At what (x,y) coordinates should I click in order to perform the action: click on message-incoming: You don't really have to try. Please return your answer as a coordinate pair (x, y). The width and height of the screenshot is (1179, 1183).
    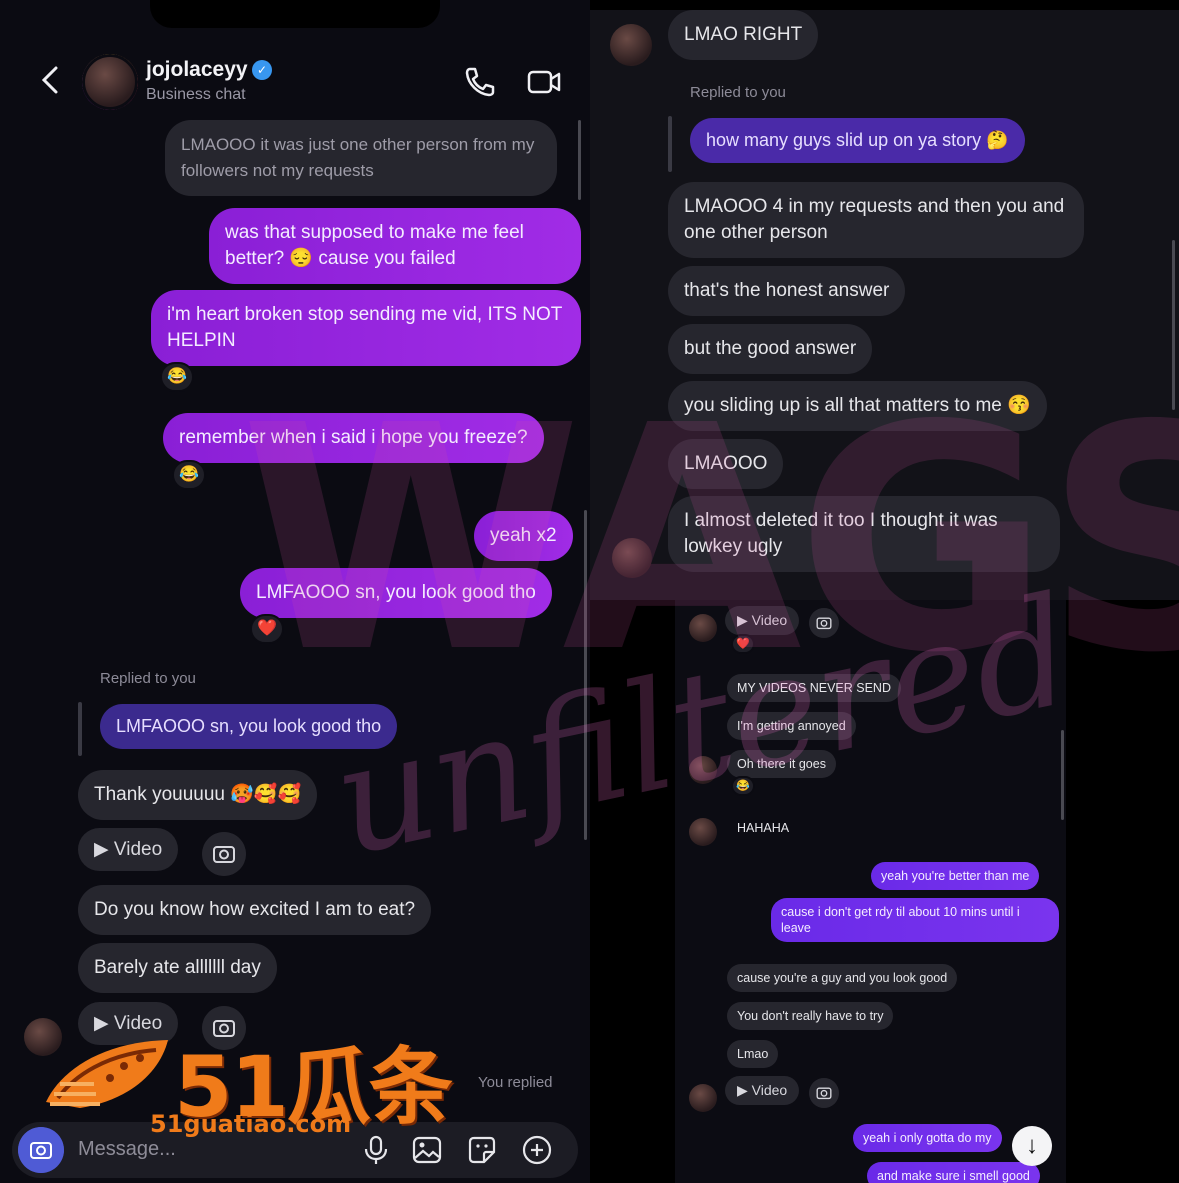
    Looking at the image, I should click on (810, 1016).